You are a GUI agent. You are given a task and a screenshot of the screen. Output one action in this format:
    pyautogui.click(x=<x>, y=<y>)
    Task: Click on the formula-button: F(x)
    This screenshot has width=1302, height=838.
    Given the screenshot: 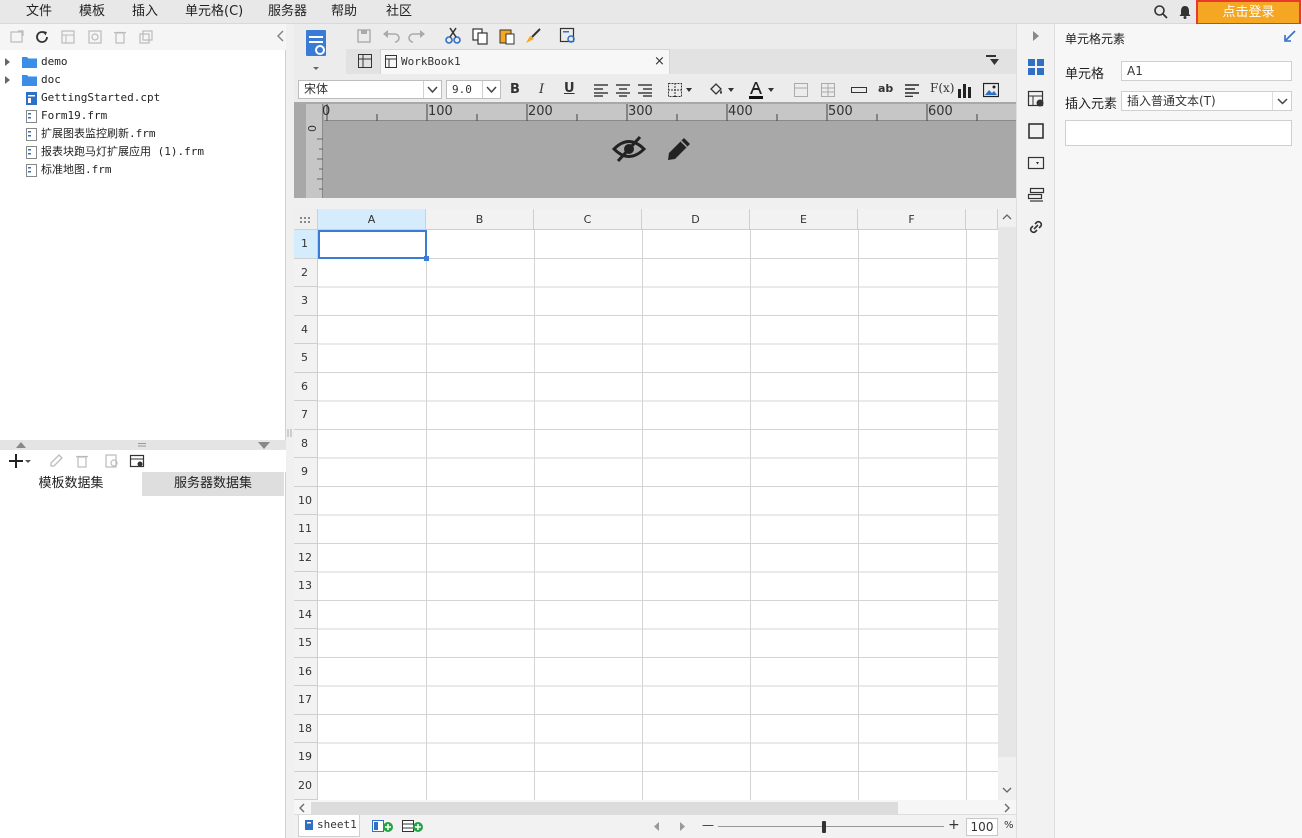 What is the action you would take?
    pyautogui.click(x=942, y=88)
    